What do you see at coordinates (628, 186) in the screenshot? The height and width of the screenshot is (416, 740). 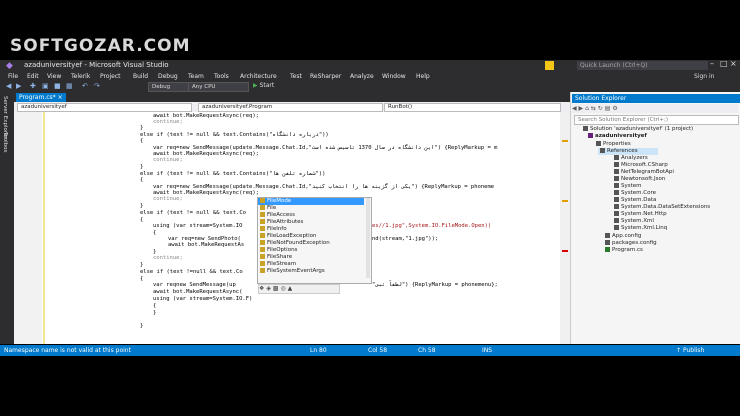 I see `tree-item-reference: System` at bounding box center [628, 186].